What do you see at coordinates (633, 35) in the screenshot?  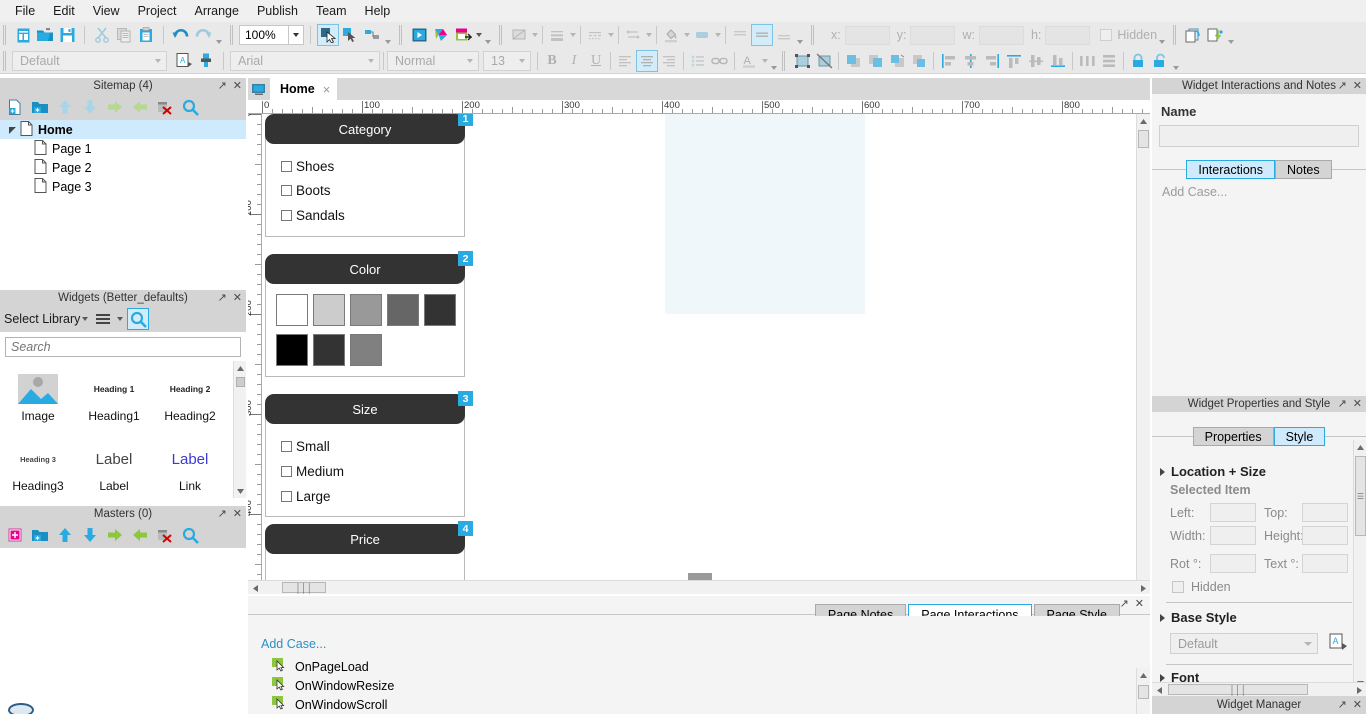 I see `arrow-style-icon` at bounding box center [633, 35].